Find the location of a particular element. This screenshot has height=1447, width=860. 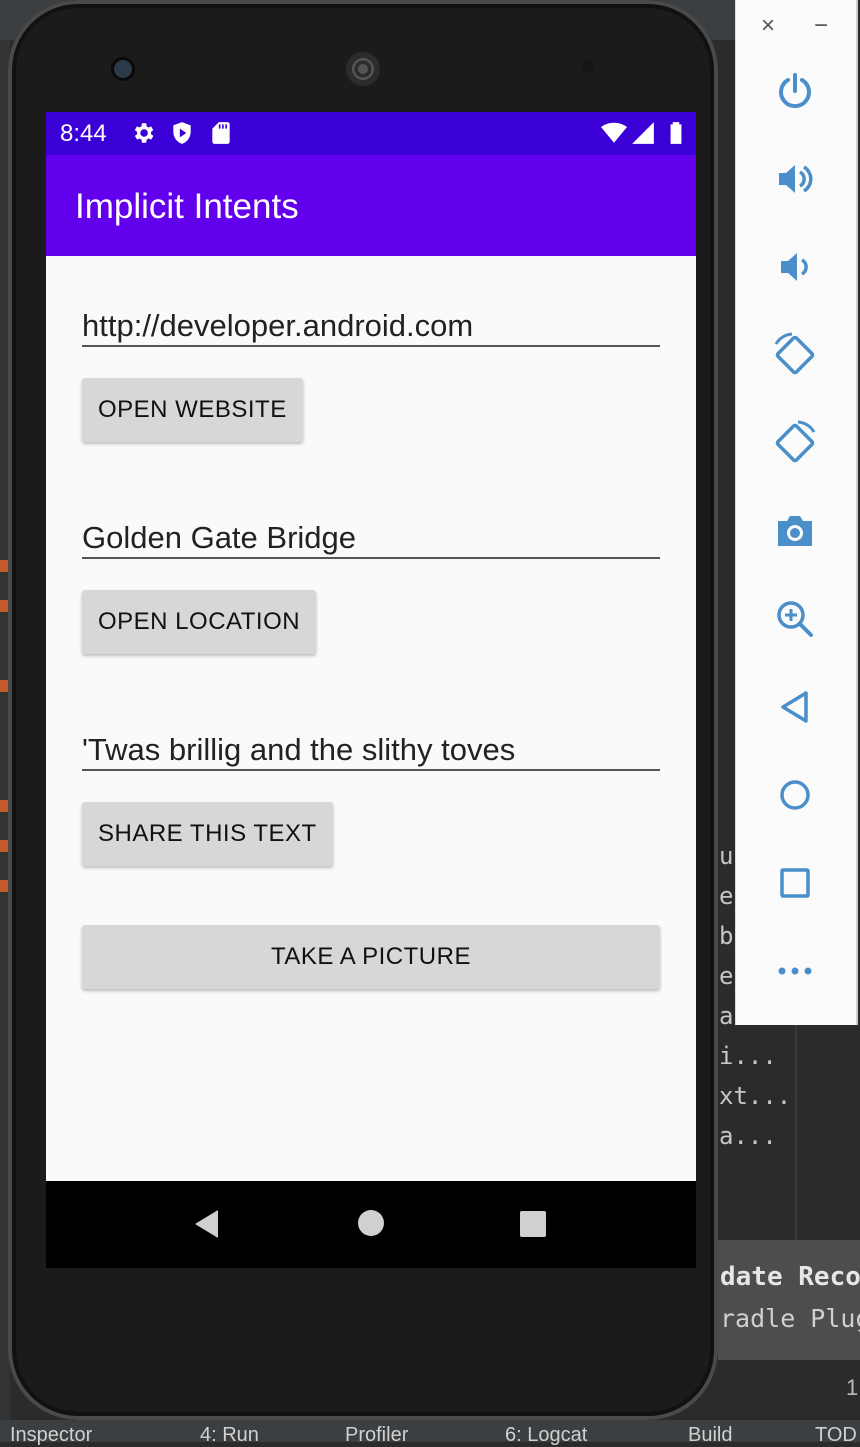

share-field is located at coordinates (371, 751).